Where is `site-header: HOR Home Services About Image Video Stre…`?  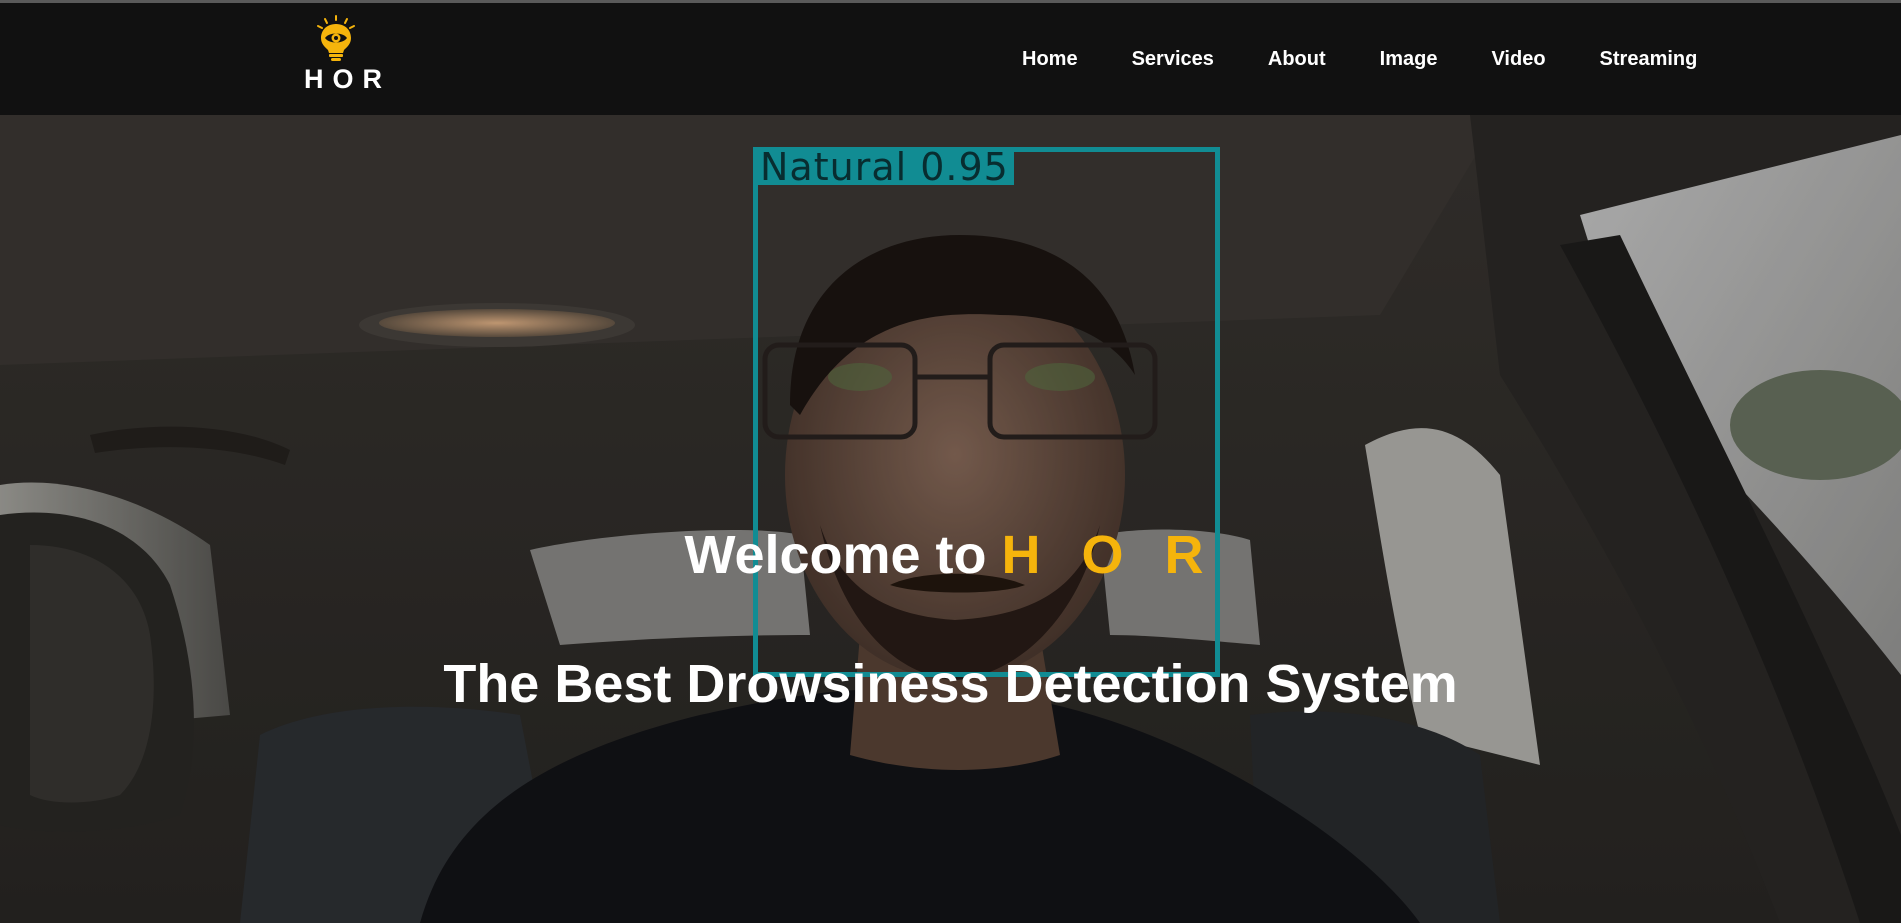
site-header: HOR Home Services About Image Video Stre… is located at coordinates (950, 59).